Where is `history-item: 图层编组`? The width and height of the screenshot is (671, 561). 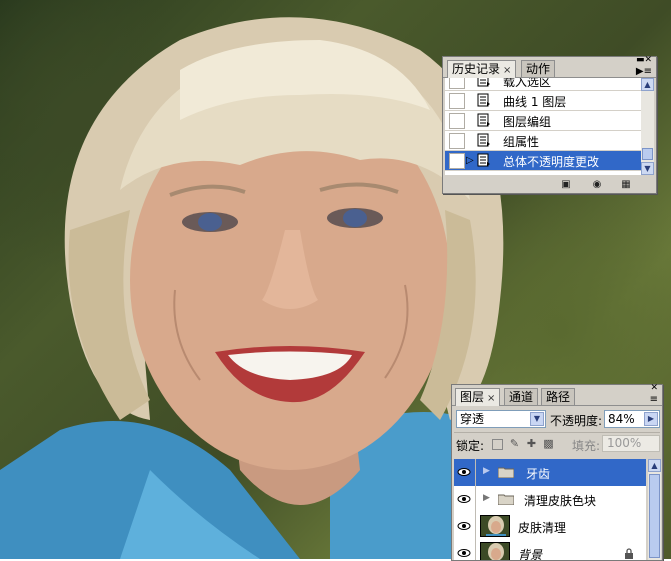 history-item: 图层编组 is located at coordinates (543, 121).